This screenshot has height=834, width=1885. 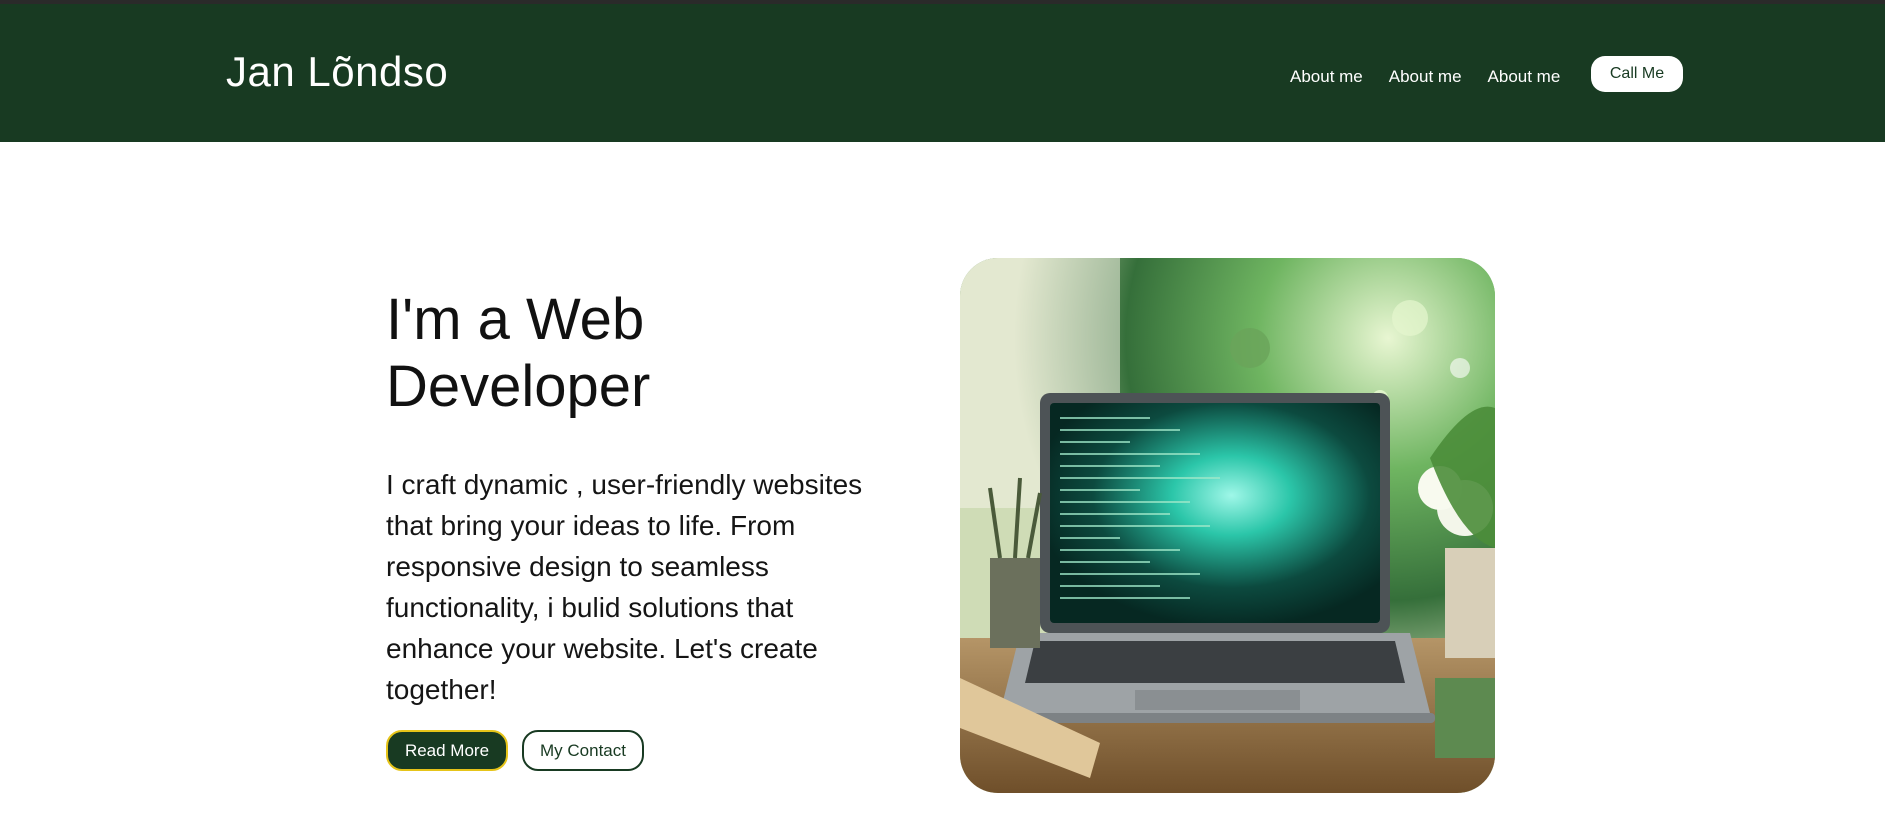 What do you see at coordinates (583, 750) in the screenshot?
I see `my-contact-button: My Contact` at bounding box center [583, 750].